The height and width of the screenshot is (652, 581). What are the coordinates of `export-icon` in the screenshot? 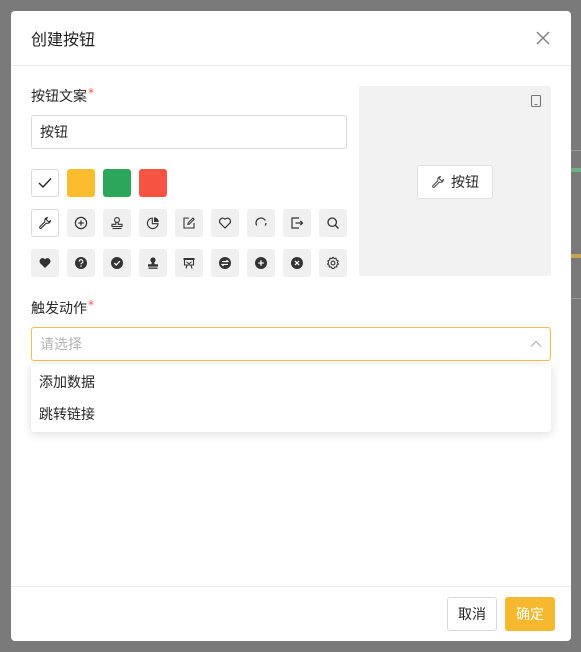 It's located at (297, 223).